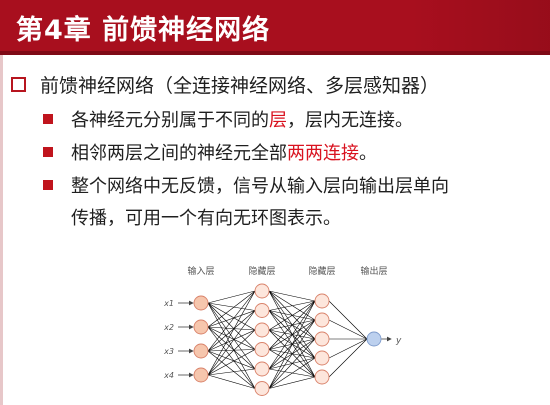  Describe the element at coordinates (168, 375) in the screenshot. I see `input-label-x4: x4` at that location.